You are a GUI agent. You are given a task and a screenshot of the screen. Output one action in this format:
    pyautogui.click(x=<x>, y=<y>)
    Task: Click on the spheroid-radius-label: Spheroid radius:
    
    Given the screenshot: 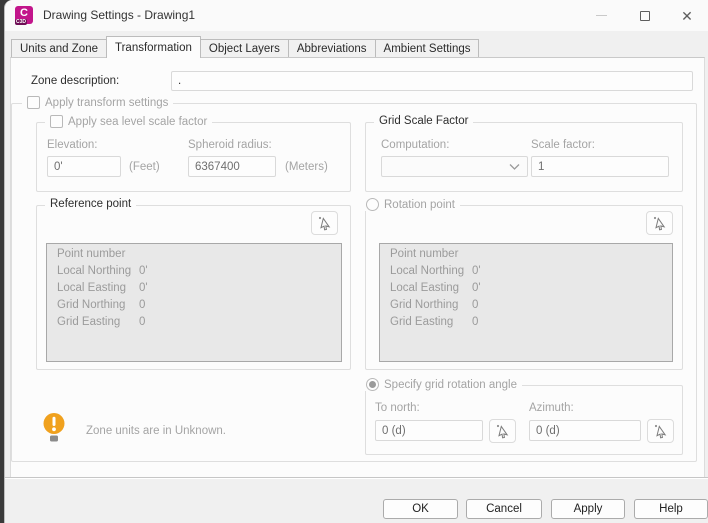 What is the action you would take?
    pyautogui.click(x=230, y=145)
    